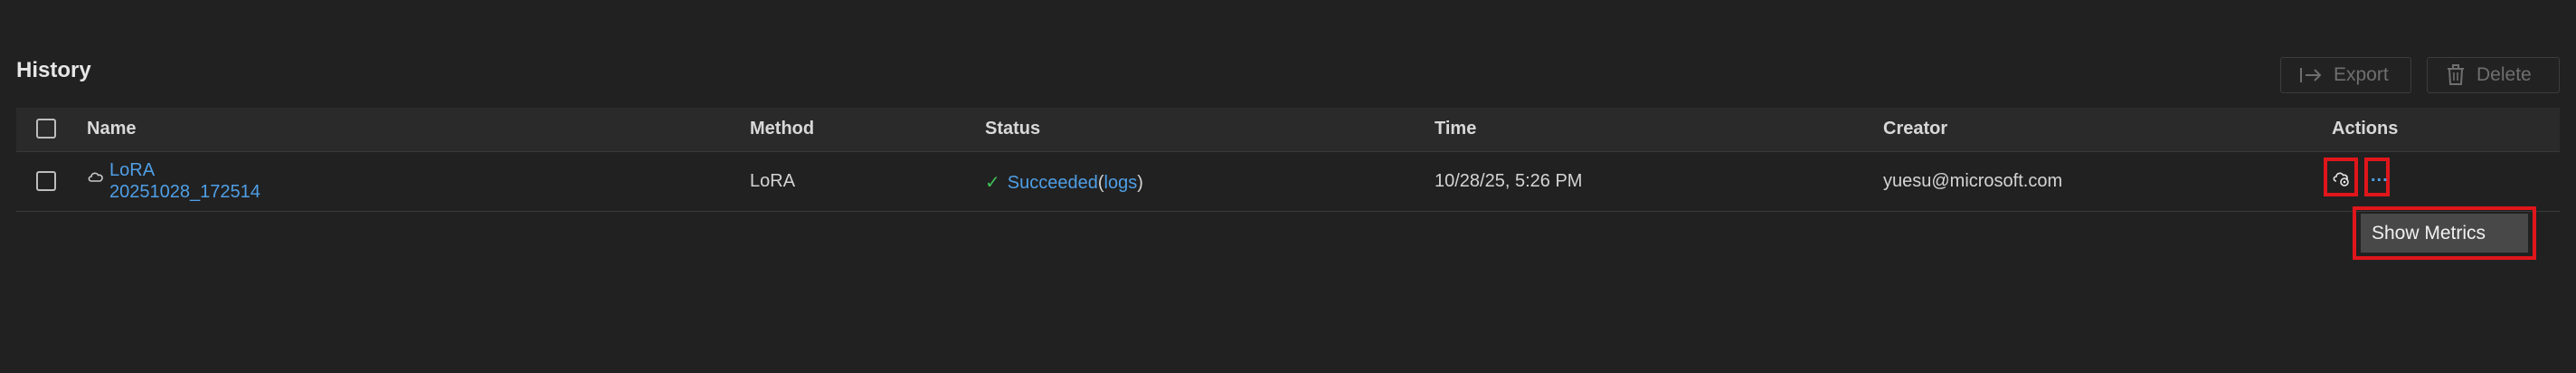 The image size is (2576, 373). I want to click on export-button: Export, so click(2346, 75).